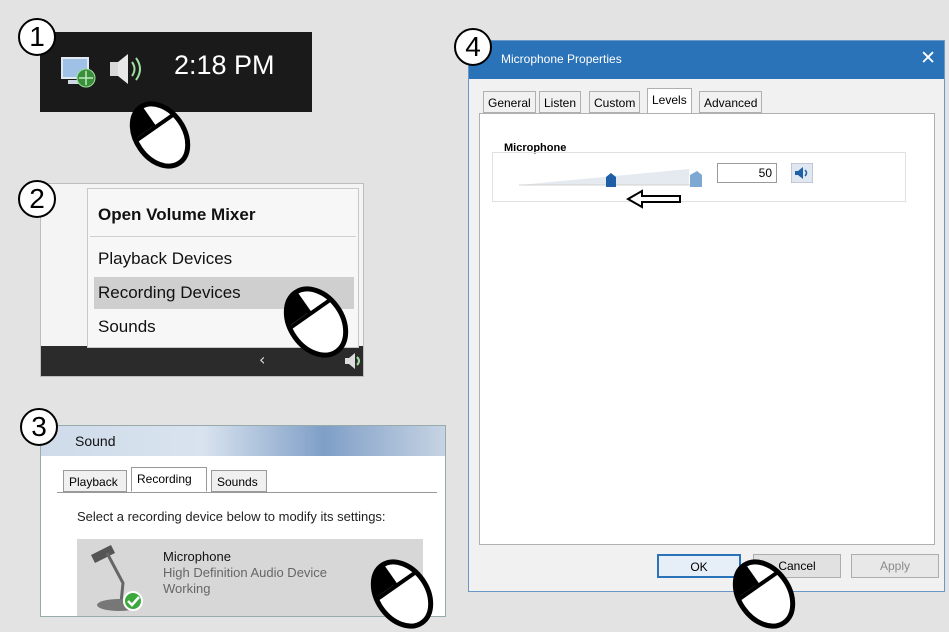 The image size is (949, 632). Describe the element at coordinates (39, 427) in the screenshot. I see `step-3-marker: 3` at that location.